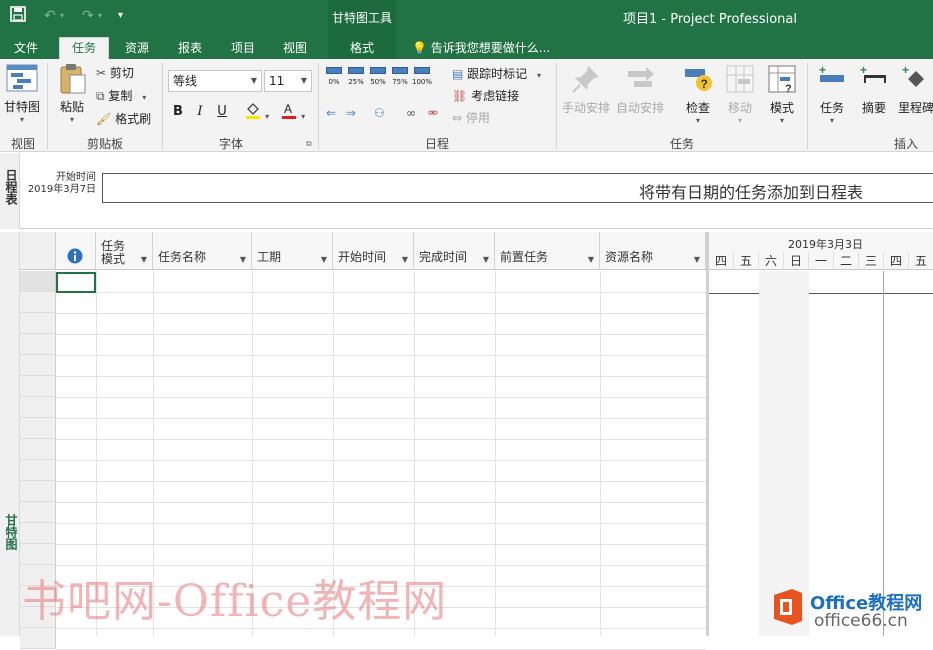 This screenshot has width=933, height=650. I want to click on selected-cell, so click(76, 282).